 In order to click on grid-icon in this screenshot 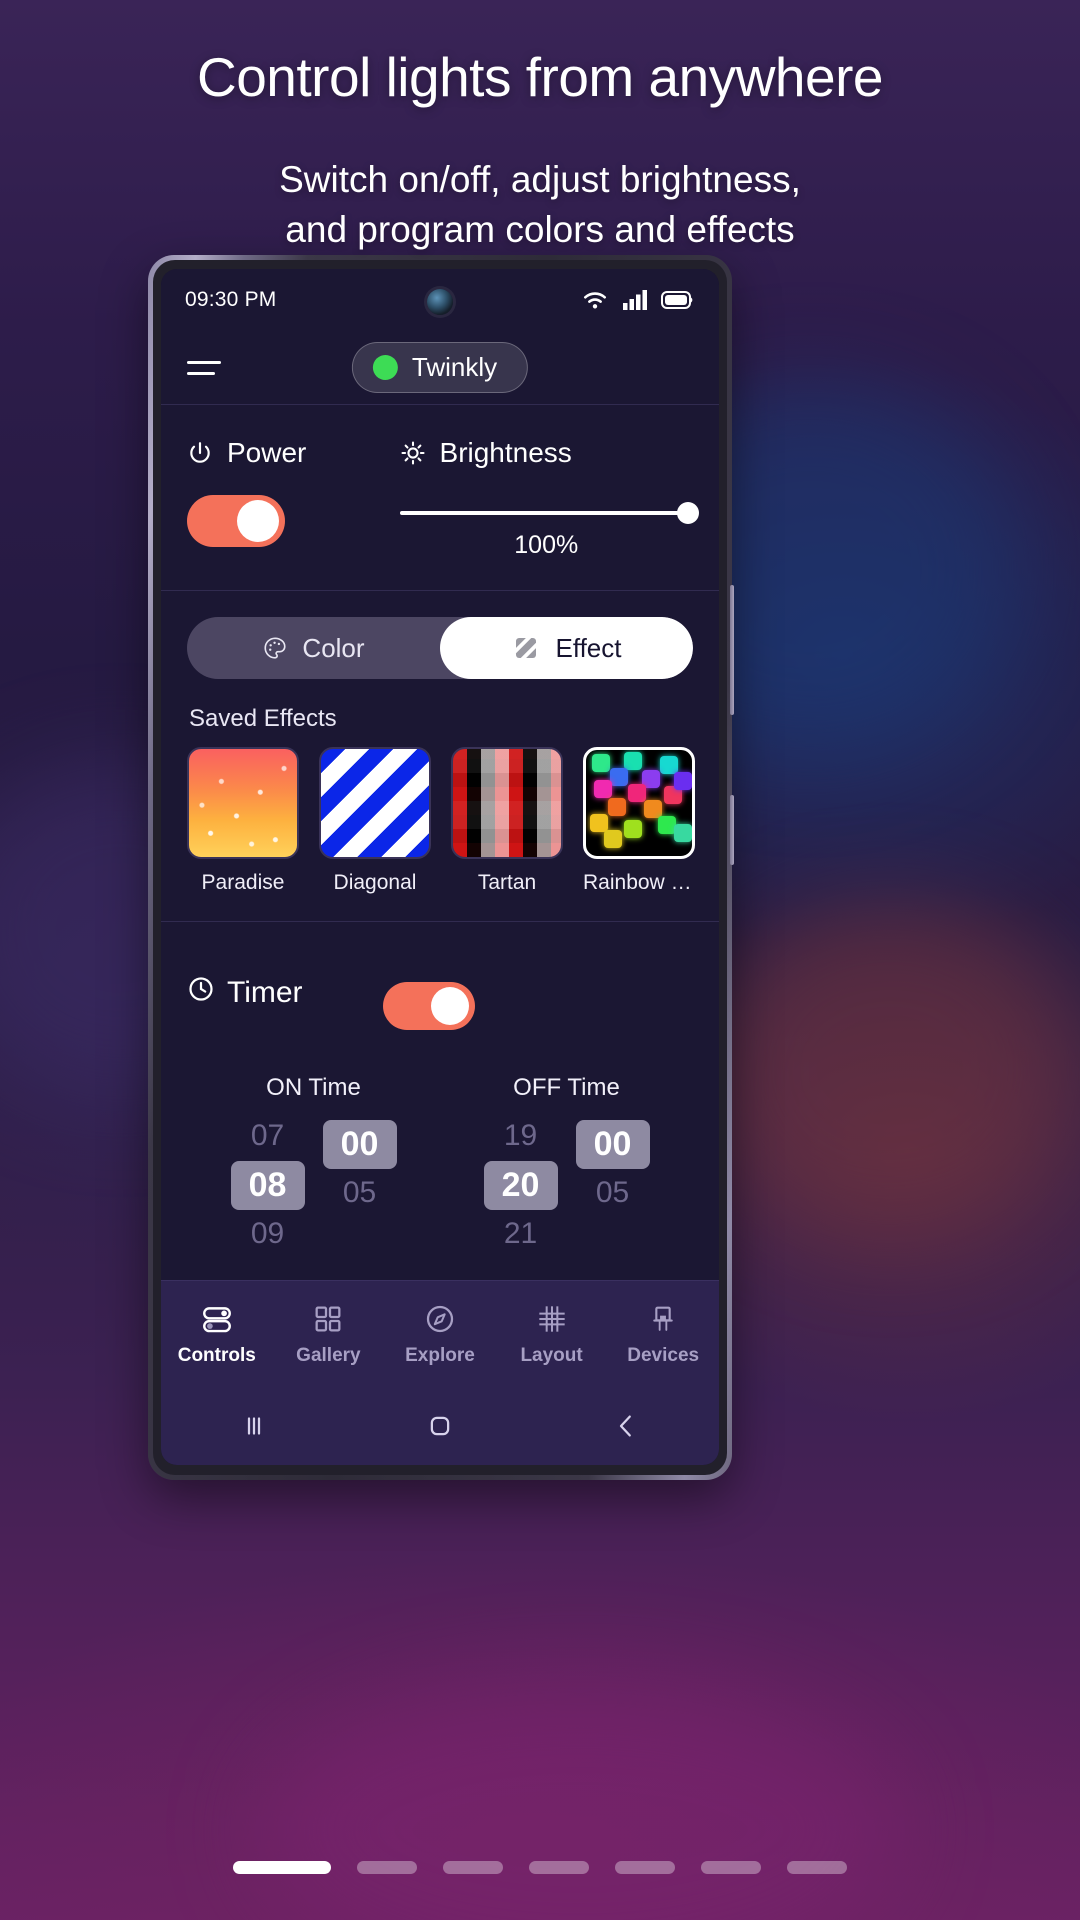, I will do `click(329, 1319)`.